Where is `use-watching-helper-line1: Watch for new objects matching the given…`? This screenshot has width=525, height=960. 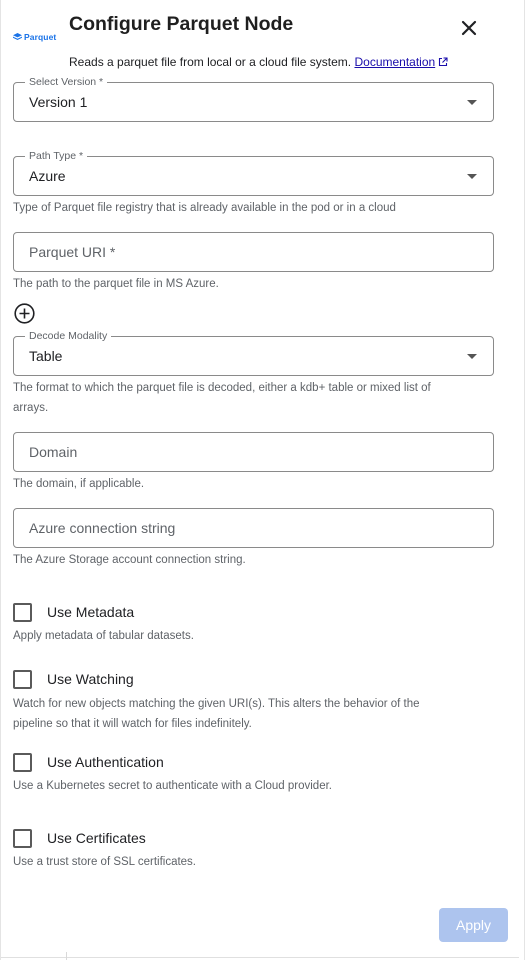 use-watching-helper-line1: Watch for new objects matching the given… is located at coordinates (216, 704).